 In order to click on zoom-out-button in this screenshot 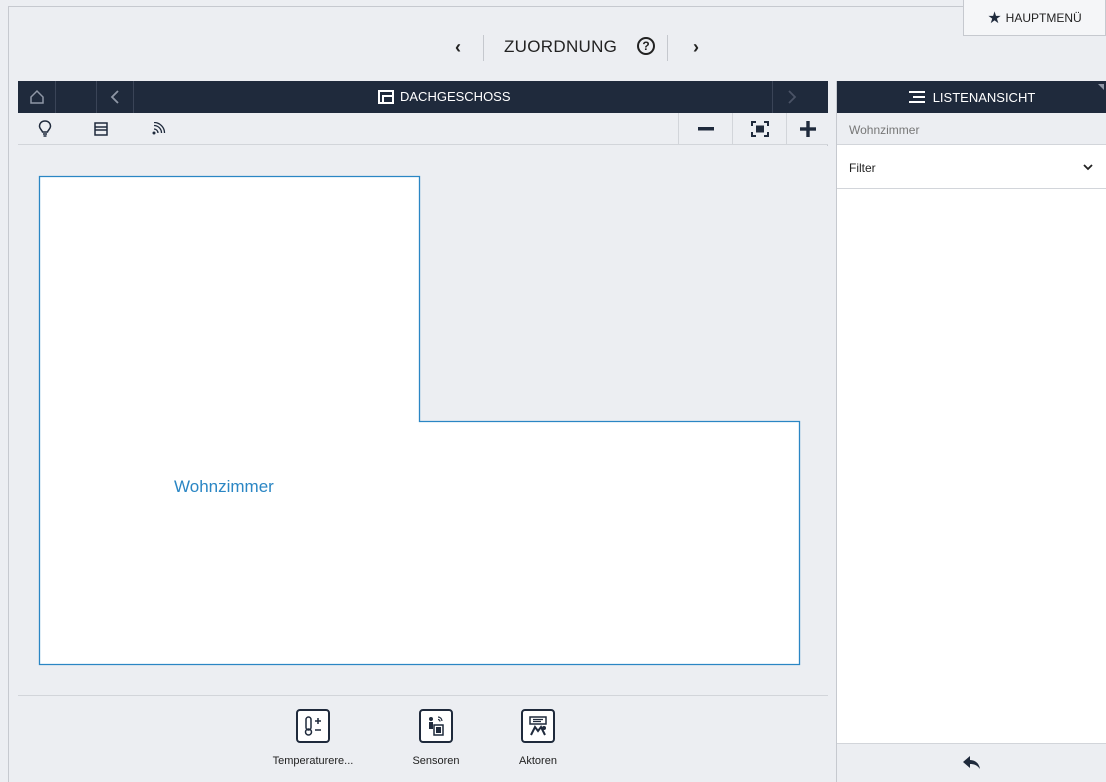, I will do `click(705, 129)`.